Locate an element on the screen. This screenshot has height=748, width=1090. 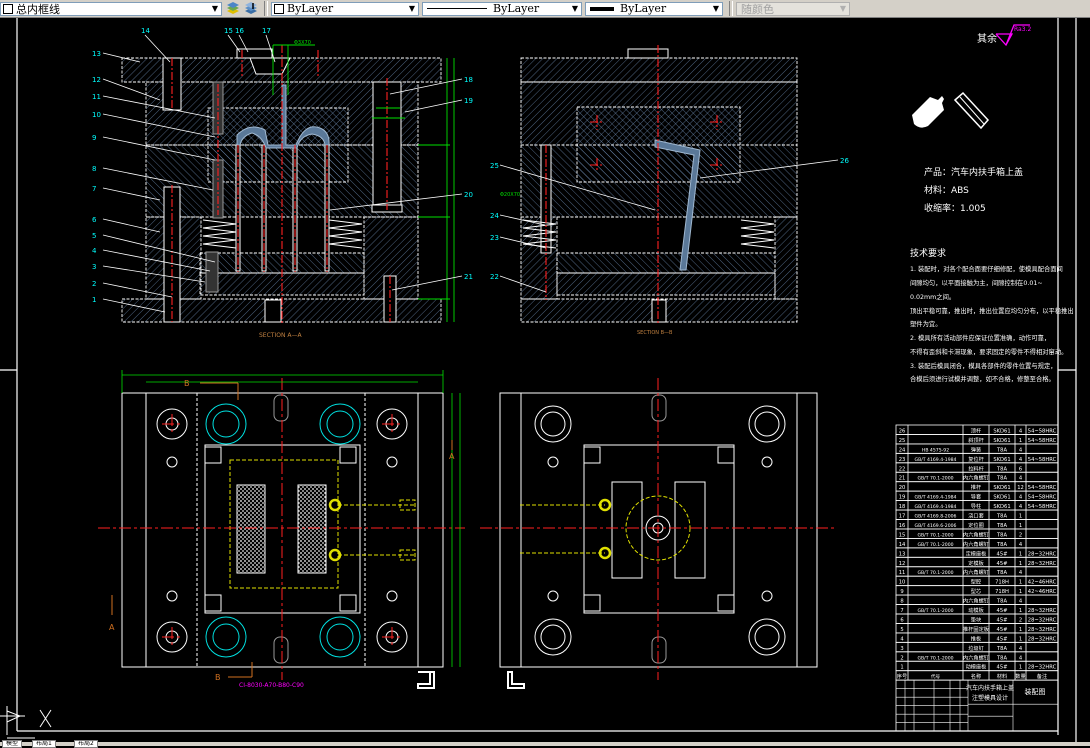
drawing-type: 装配图 is located at coordinates (1035, 691).